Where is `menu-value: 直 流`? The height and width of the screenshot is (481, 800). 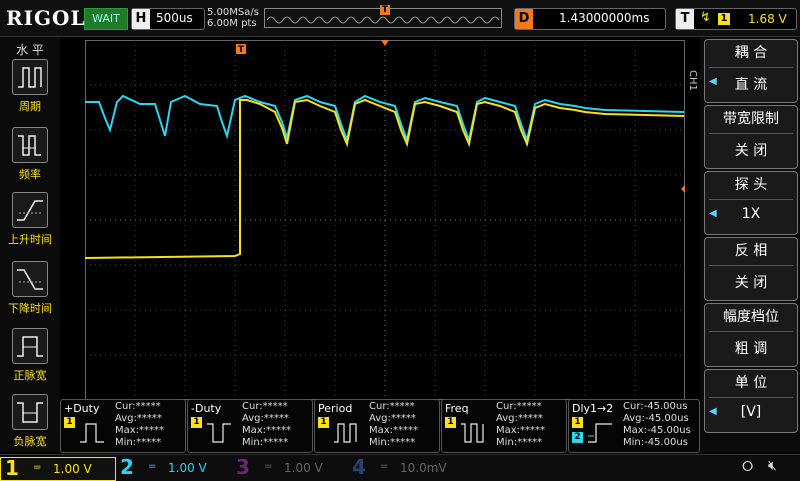
menu-value: 直 流 is located at coordinates (751, 85).